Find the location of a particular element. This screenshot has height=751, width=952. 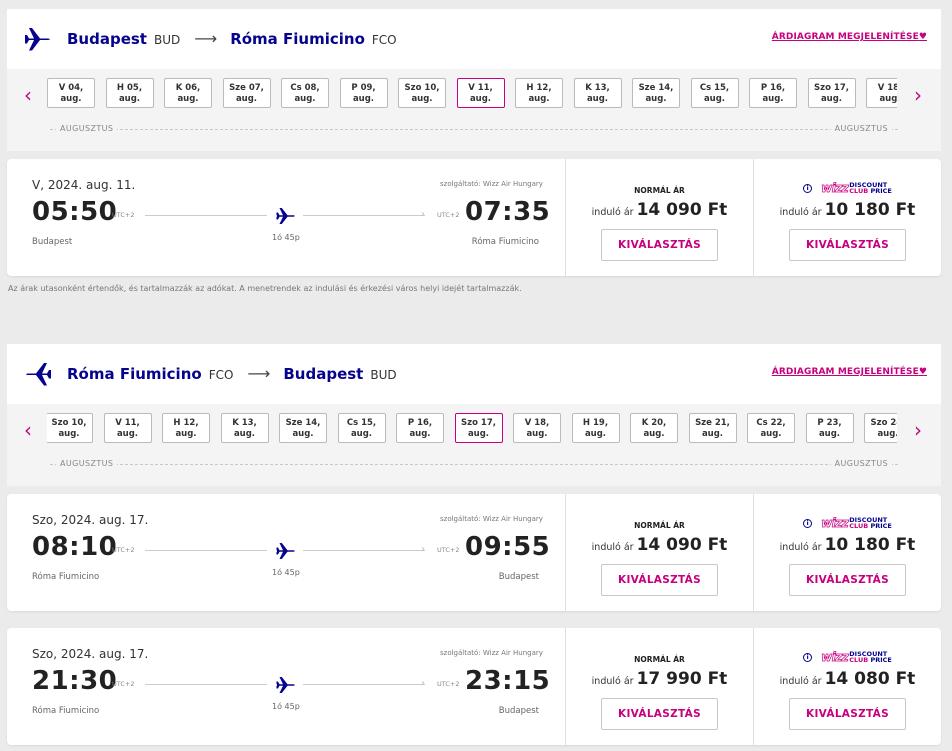

date-tile: P 23, aug. is located at coordinates (829, 428).